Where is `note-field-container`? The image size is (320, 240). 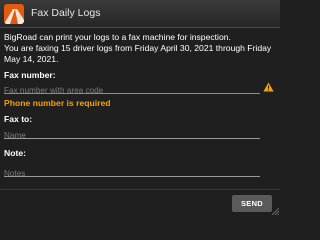 note-field-container is located at coordinates (132, 171).